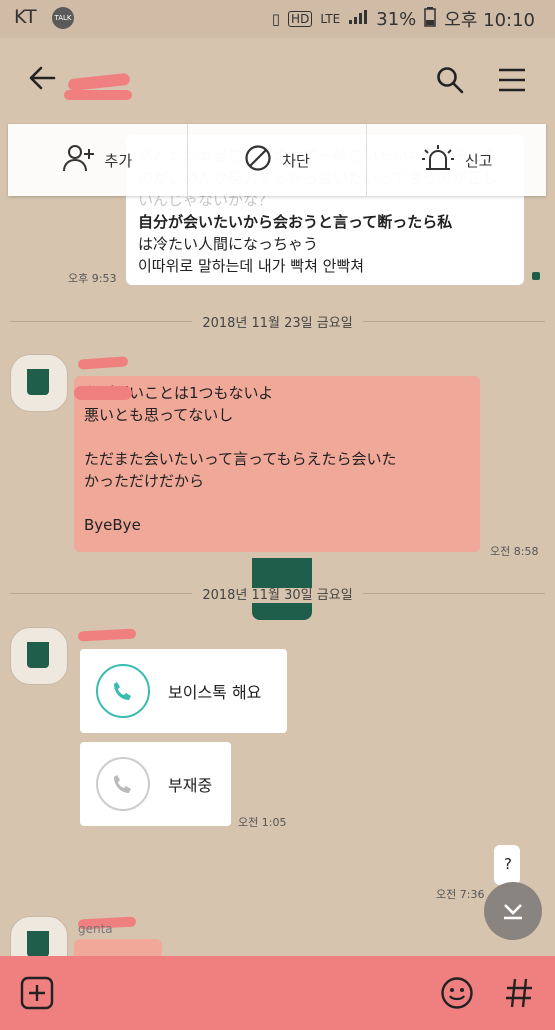 The height and width of the screenshot is (1030, 555). What do you see at coordinates (478, 160) in the screenshot?
I see `report-label: 신고` at bounding box center [478, 160].